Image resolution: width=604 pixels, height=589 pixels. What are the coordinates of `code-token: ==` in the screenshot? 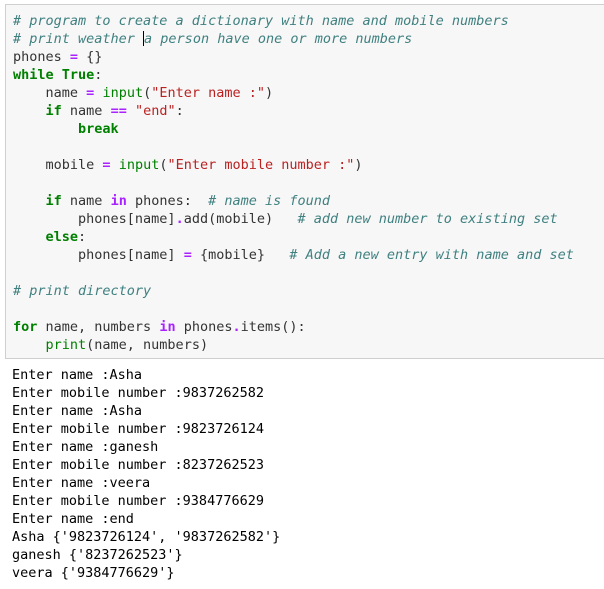 It's located at (118, 111).